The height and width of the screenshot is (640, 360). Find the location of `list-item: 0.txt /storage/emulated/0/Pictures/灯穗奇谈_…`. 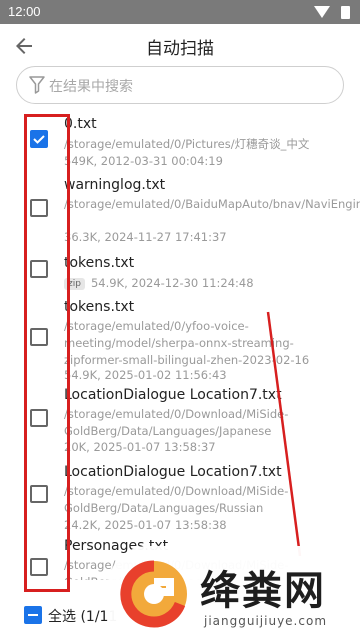

list-item: 0.txt /storage/emulated/0/Pictures/灯穗奇谈_… is located at coordinates (180, 142).